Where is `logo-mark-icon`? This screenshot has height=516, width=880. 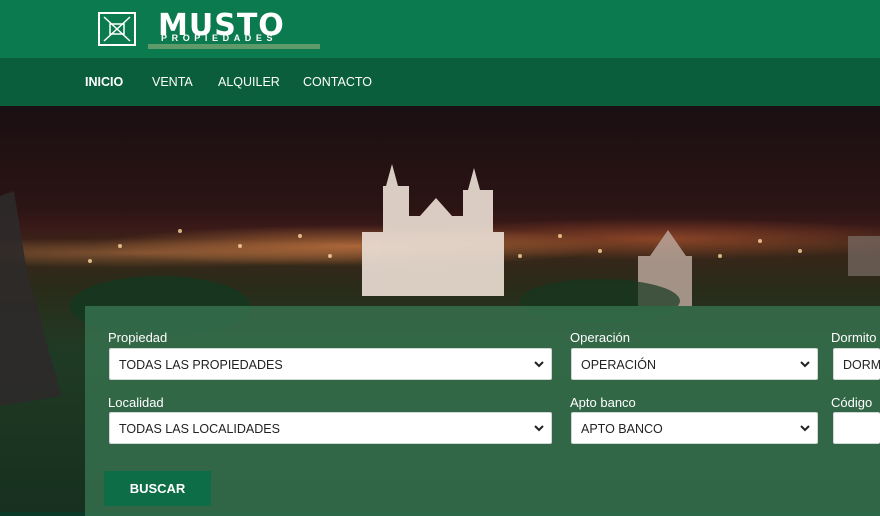
logo-mark-icon is located at coordinates (117, 29).